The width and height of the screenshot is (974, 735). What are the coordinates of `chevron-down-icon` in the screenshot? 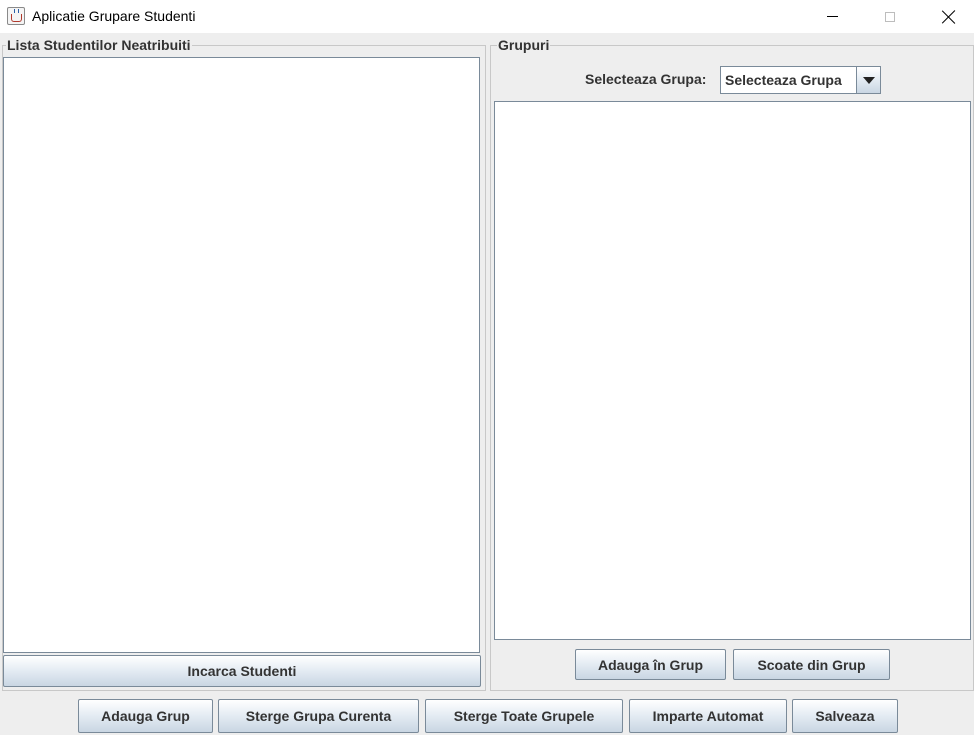 It's located at (868, 80).